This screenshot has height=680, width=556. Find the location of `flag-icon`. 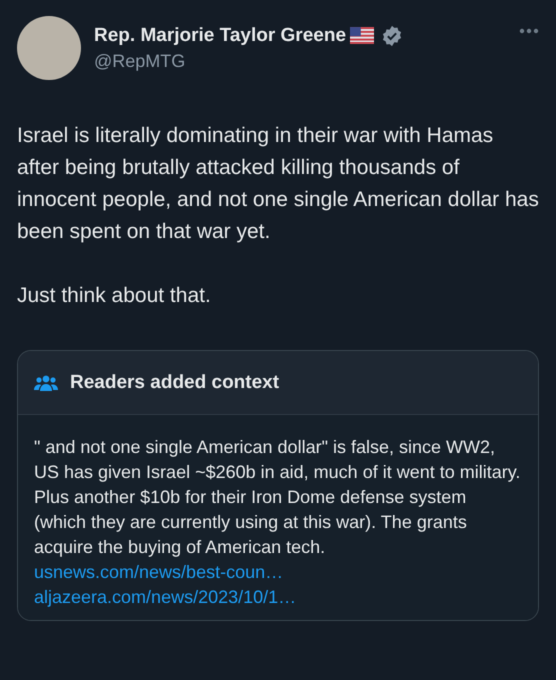

flag-icon is located at coordinates (362, 35).